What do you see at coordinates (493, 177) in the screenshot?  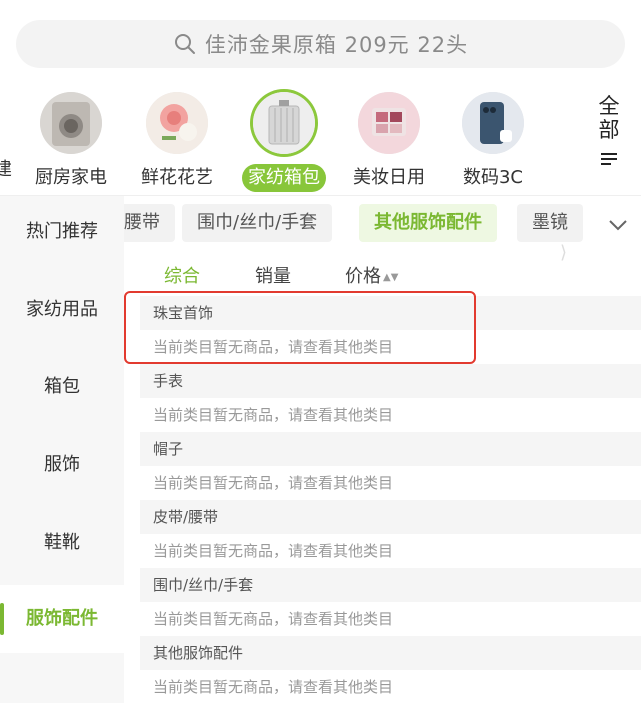 I see `category-label: 数码3C` at bounding box center [493, 177].